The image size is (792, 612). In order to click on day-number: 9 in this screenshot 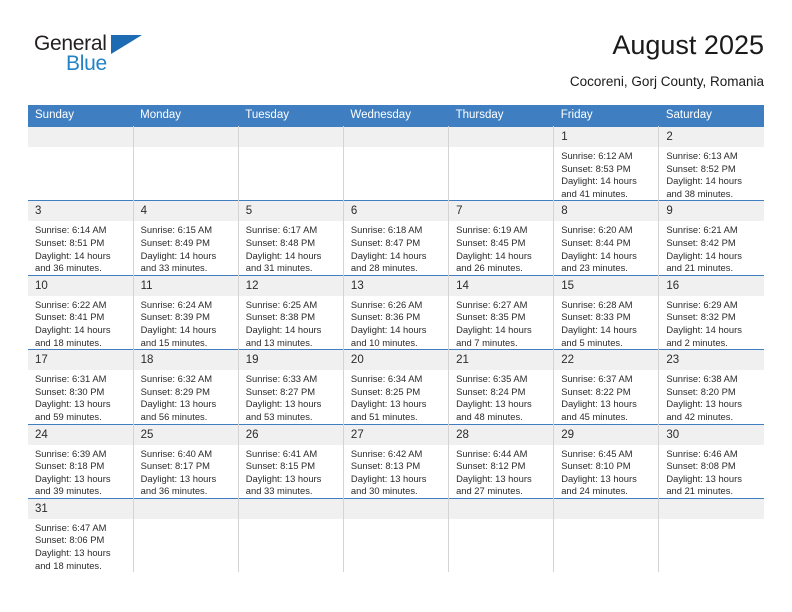, I will do `click(711, 211)`.